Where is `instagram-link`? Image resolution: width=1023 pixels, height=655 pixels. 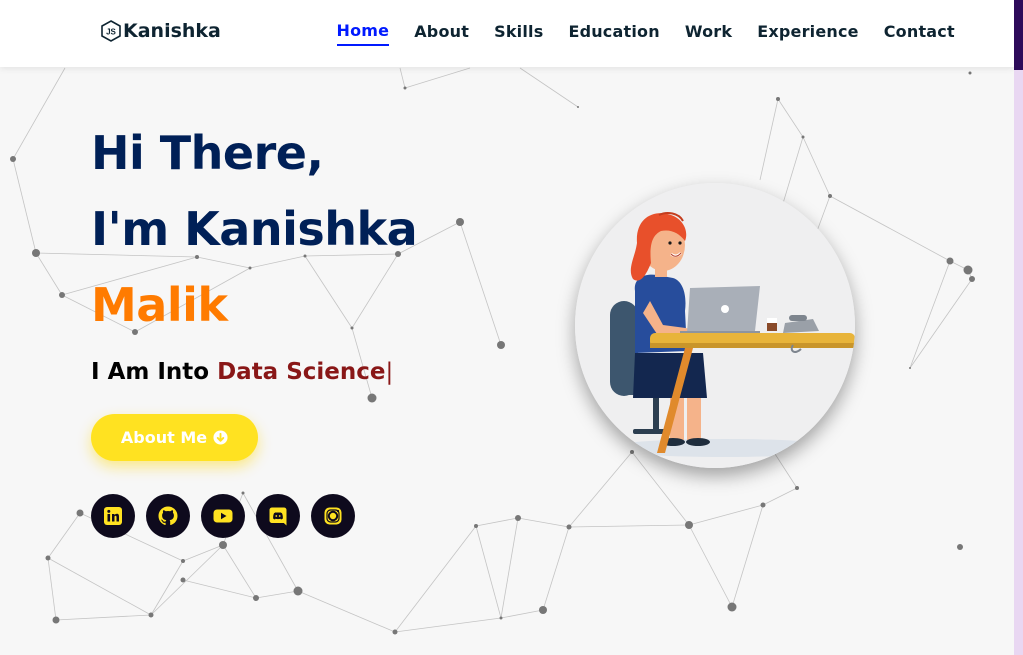 instagram-link is located at coordinates (333, 516).